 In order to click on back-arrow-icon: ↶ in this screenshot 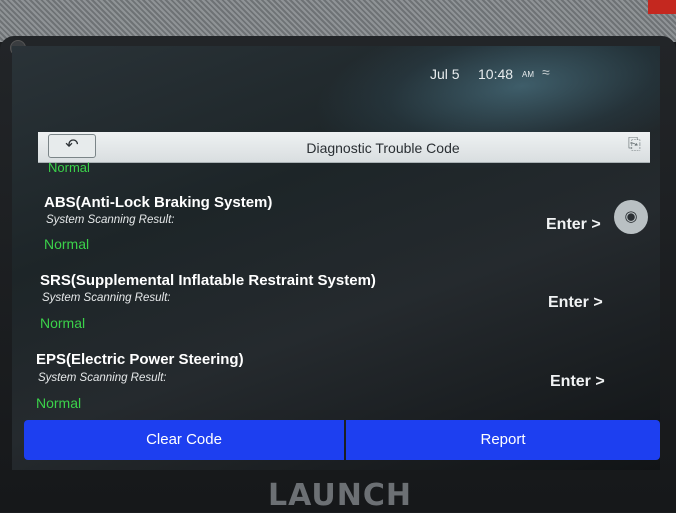, I will do `click(72, 145)`.